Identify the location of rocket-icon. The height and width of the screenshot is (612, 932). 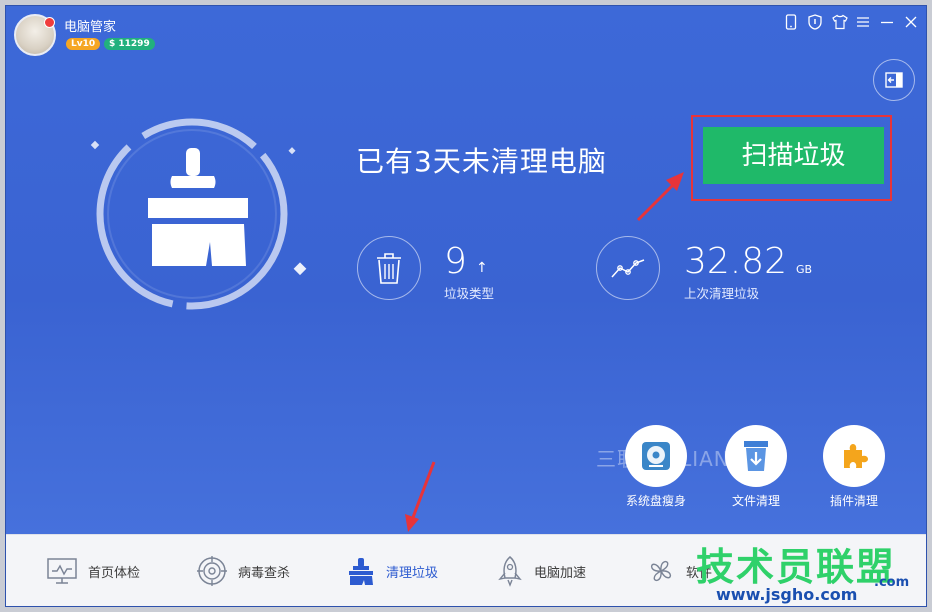
(510, 571).